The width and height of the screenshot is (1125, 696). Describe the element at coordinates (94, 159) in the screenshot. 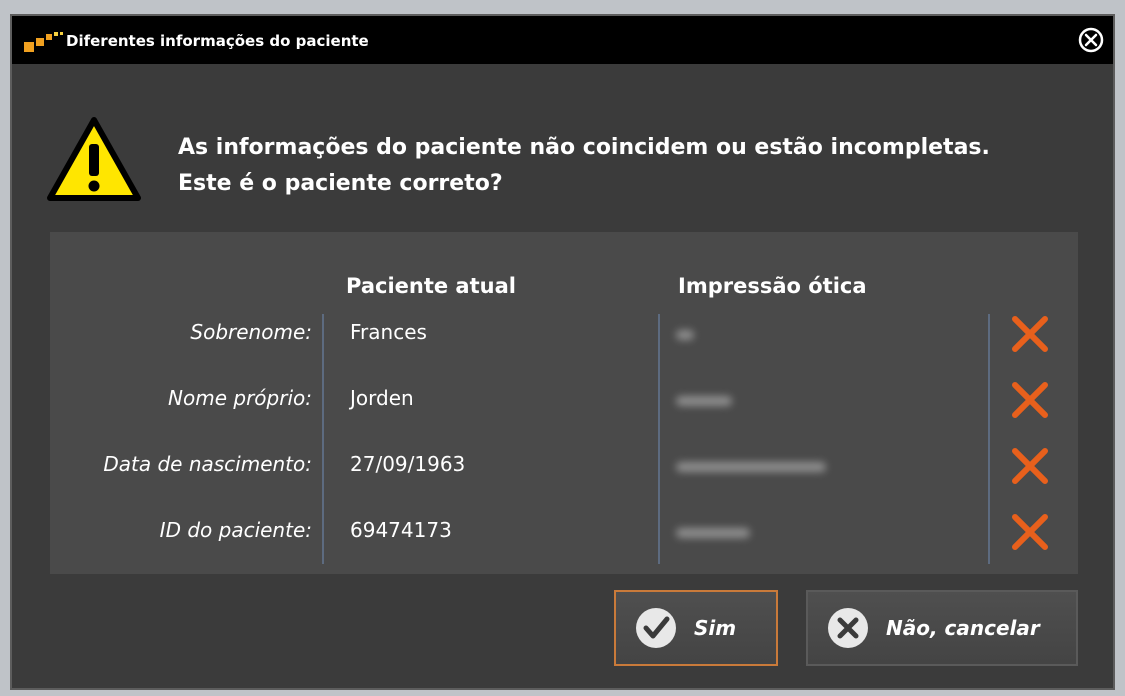

I see `warning-icon` at that location.